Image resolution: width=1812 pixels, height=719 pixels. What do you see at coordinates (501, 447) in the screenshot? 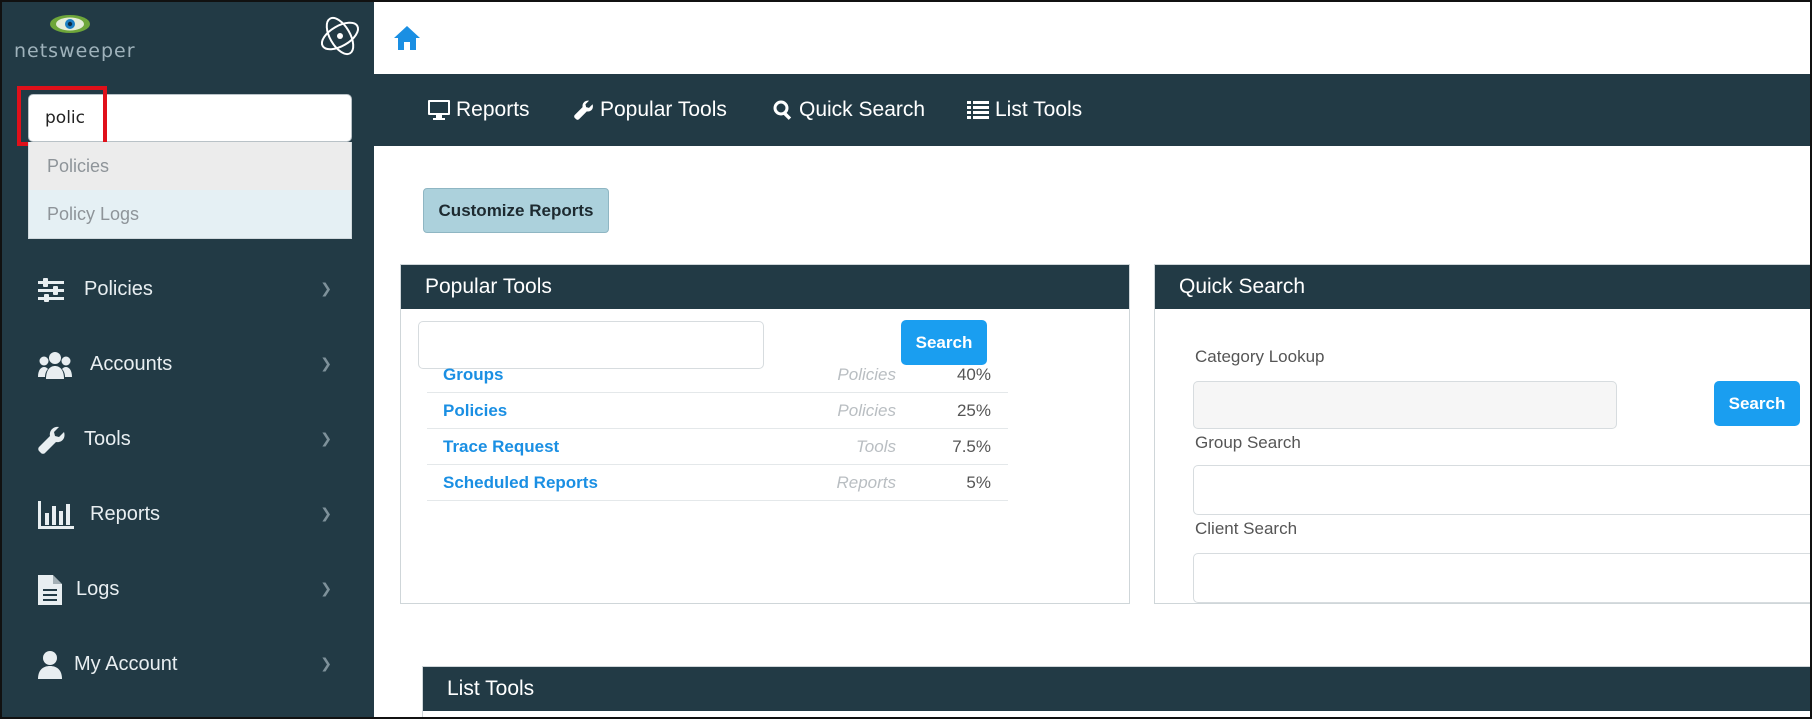
I see `tool-link-trace-request: Trace Request` at bounding box center [501, 447].